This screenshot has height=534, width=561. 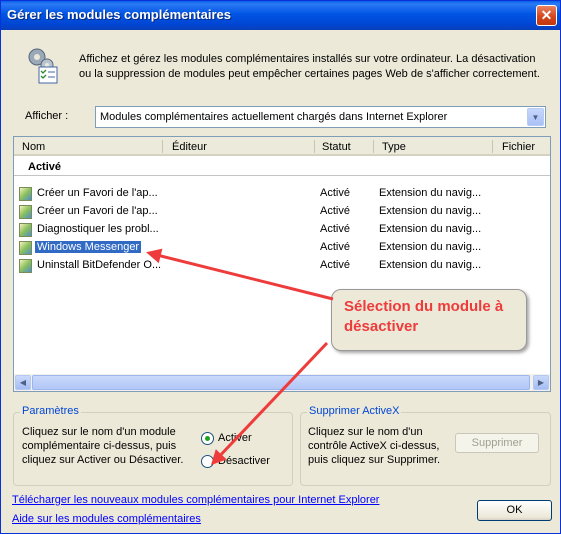 What do you see at coordinates (514, 510) in the screenshot?
I see `ok-button: OK` at bounding box center [514, 510].